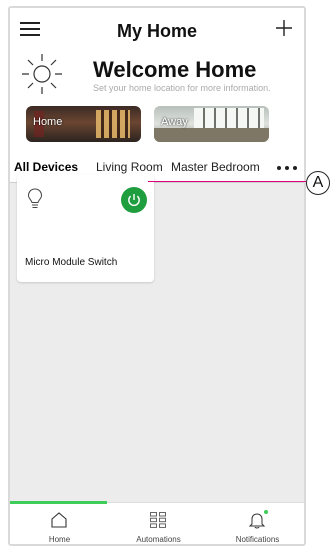 Image resolution: width=335 pixels, height=548 pixels. What do you see at coordinates (71, 262) in the screenshot?
I see `device-name: Micro Module Switch` at bounding box center [71, 262].